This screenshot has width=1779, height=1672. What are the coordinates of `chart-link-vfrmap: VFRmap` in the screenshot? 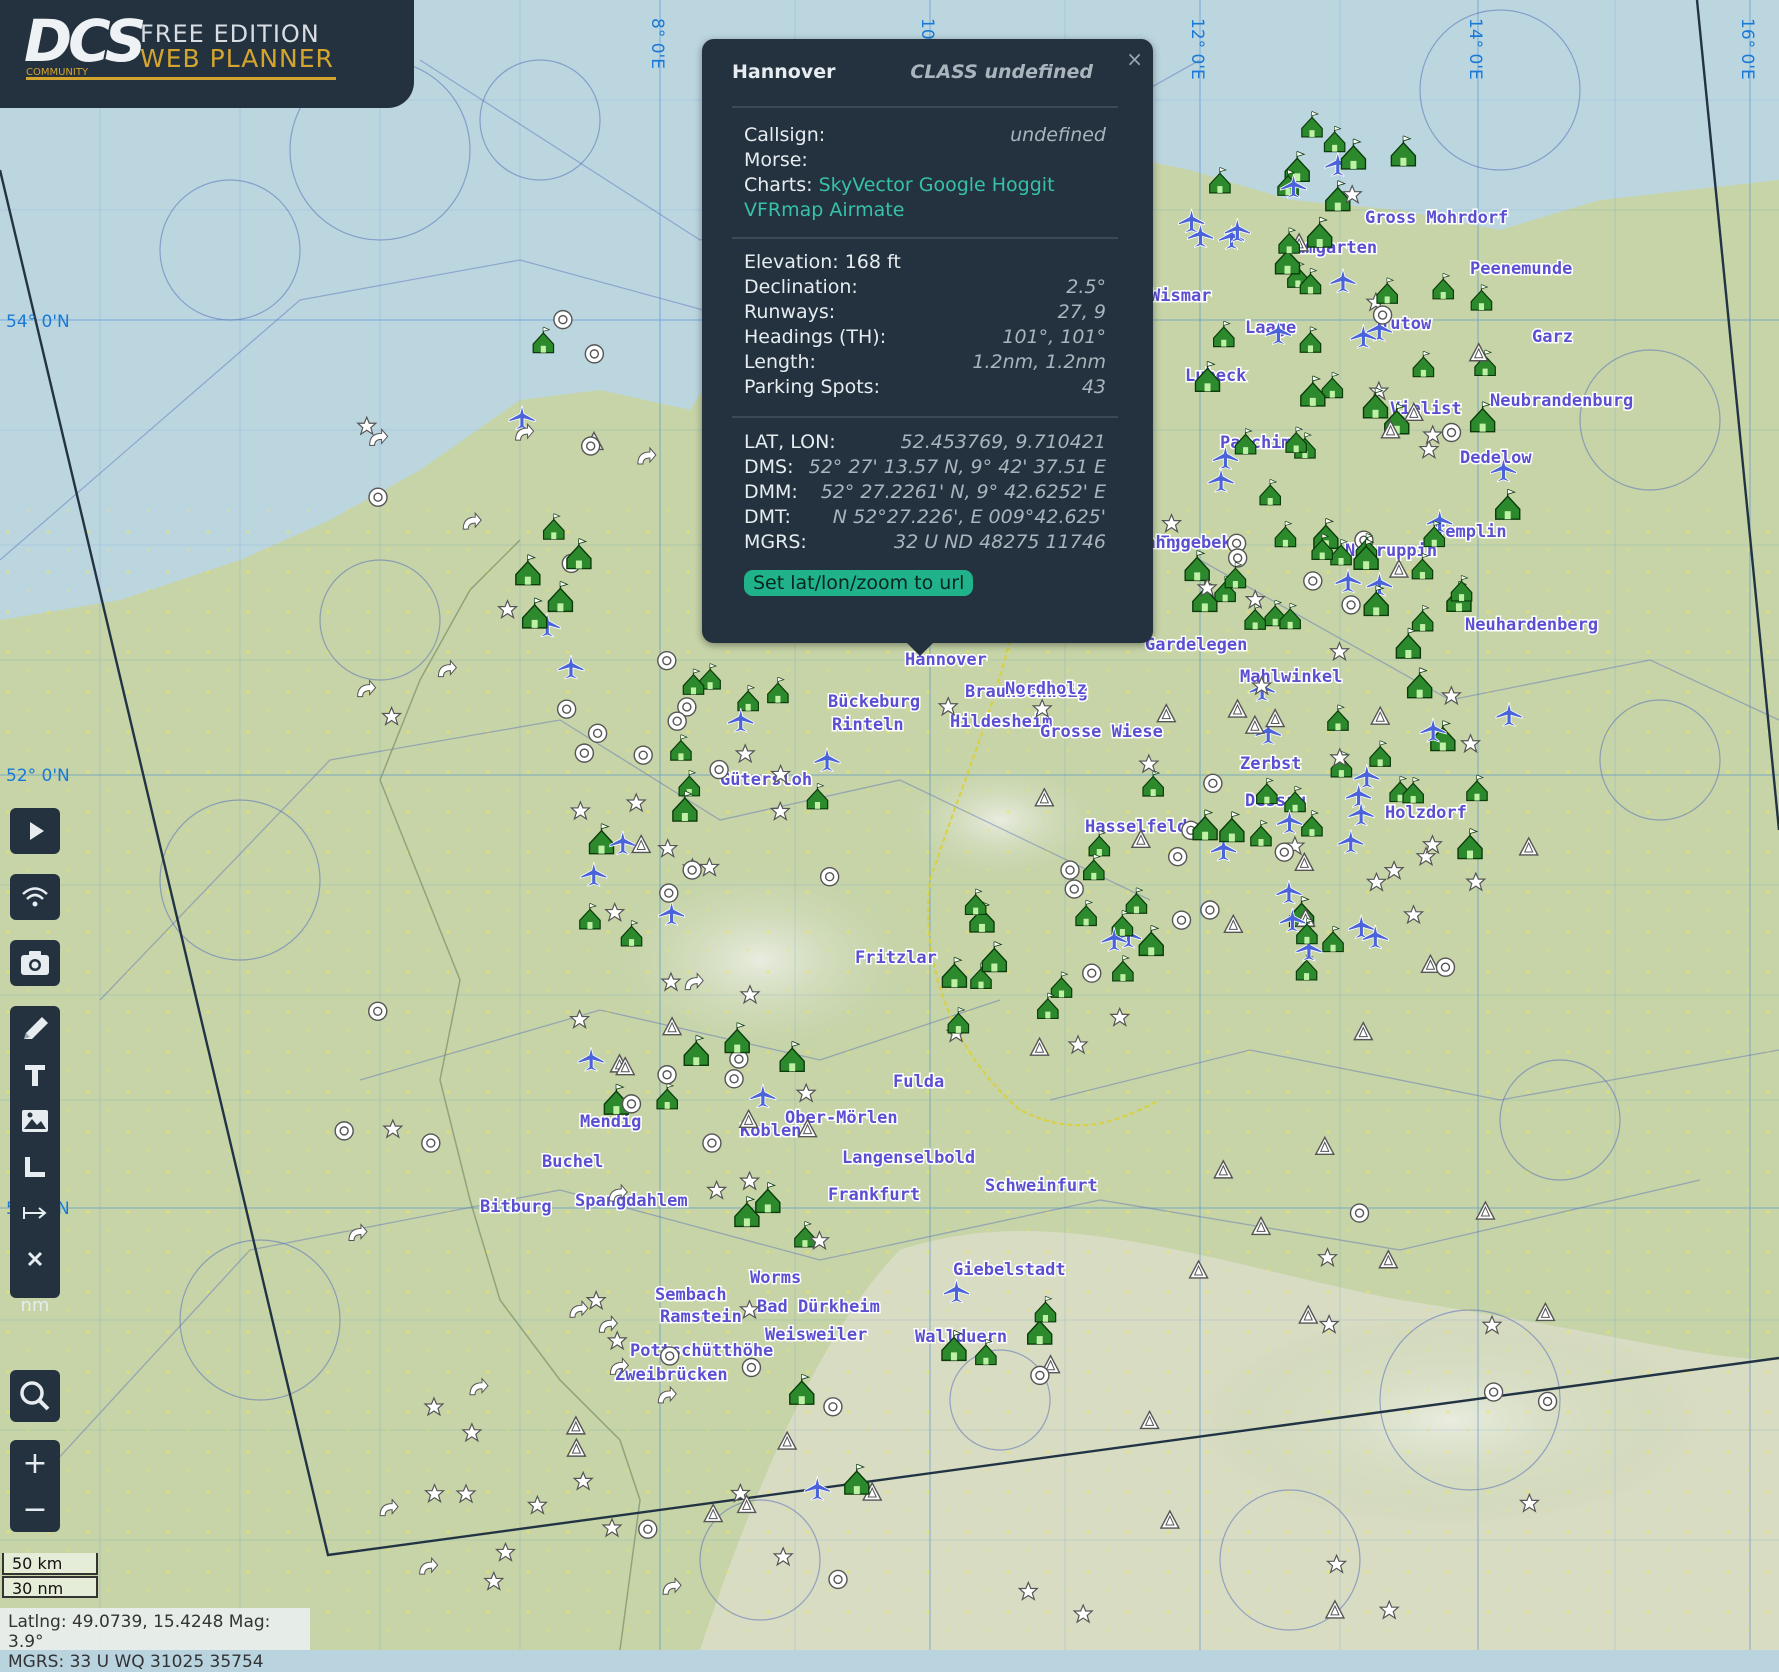 It's located at (783, 210).